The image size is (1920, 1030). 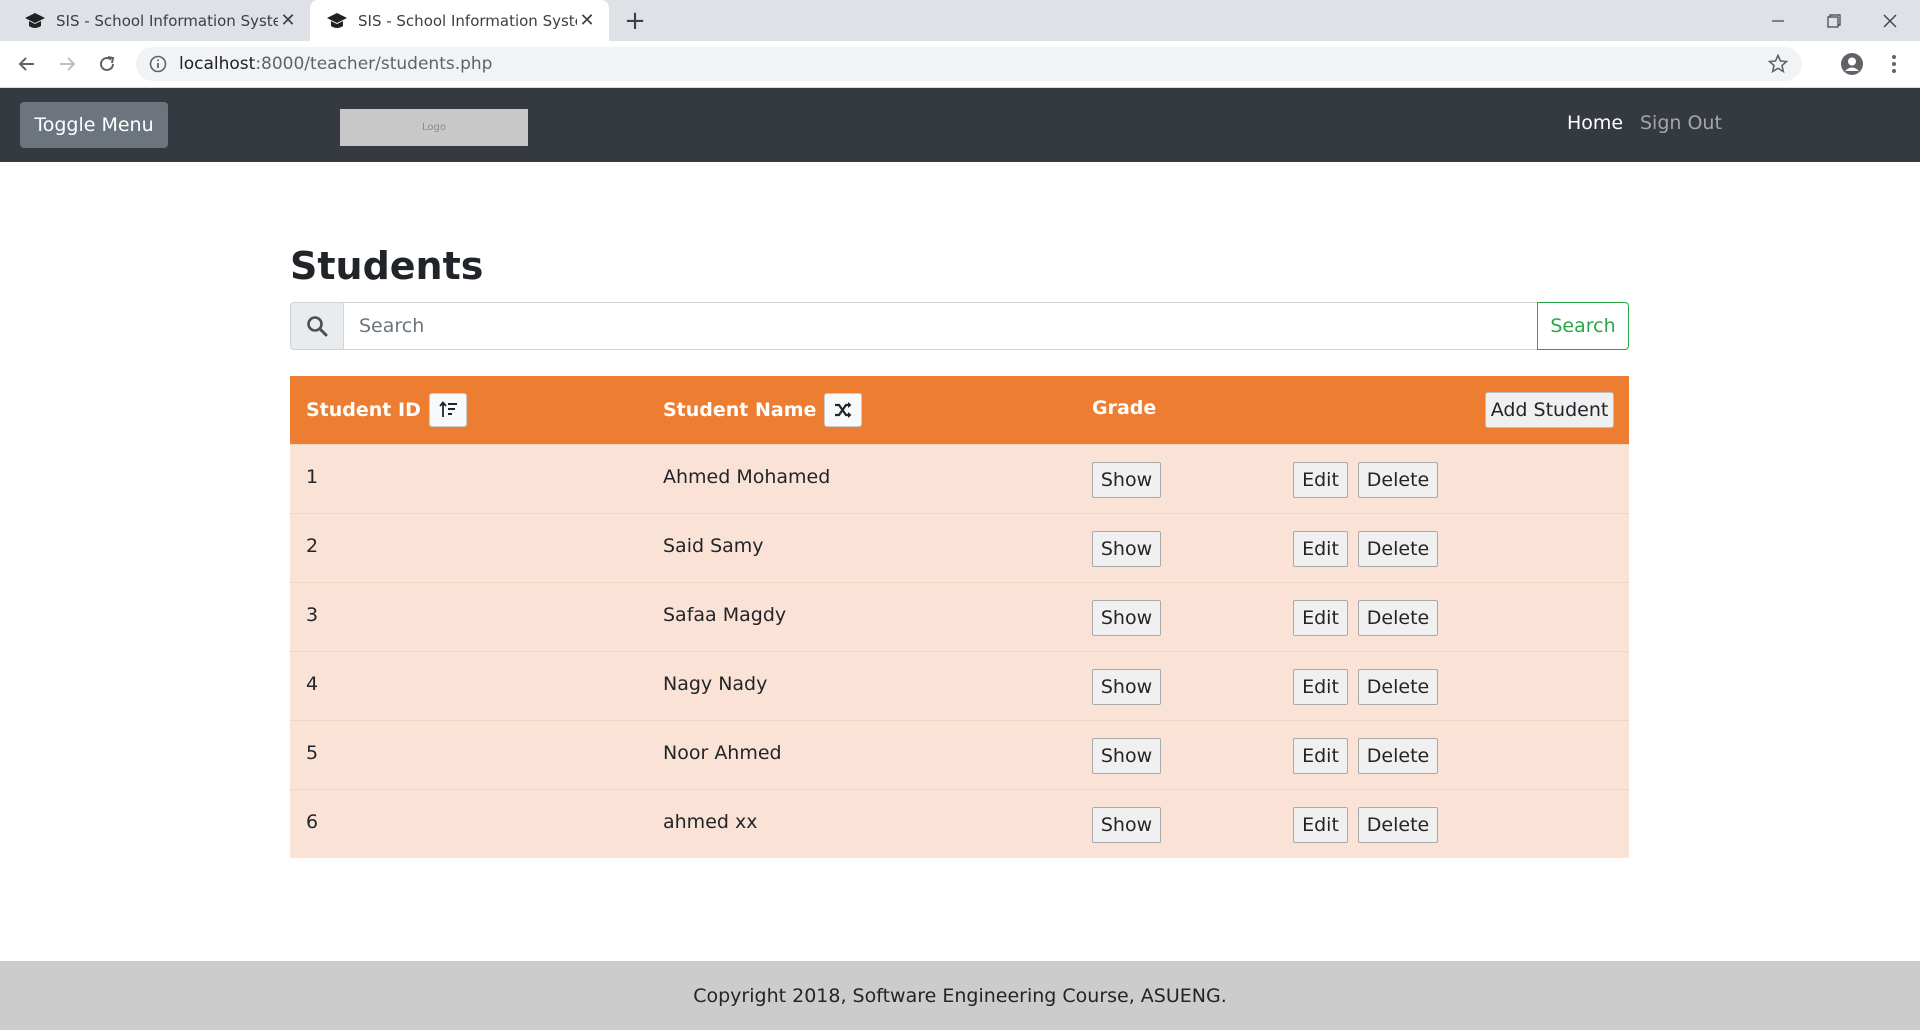 I want to click on column-label: Student ID, so click(x=363, y=410).